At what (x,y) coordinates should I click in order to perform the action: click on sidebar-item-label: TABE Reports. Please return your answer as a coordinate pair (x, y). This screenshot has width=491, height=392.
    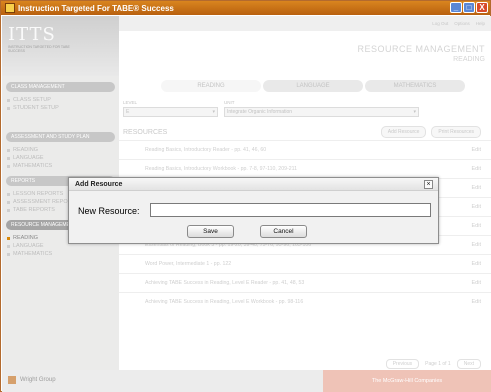
    Looking at the image, I should click on (34, 210).